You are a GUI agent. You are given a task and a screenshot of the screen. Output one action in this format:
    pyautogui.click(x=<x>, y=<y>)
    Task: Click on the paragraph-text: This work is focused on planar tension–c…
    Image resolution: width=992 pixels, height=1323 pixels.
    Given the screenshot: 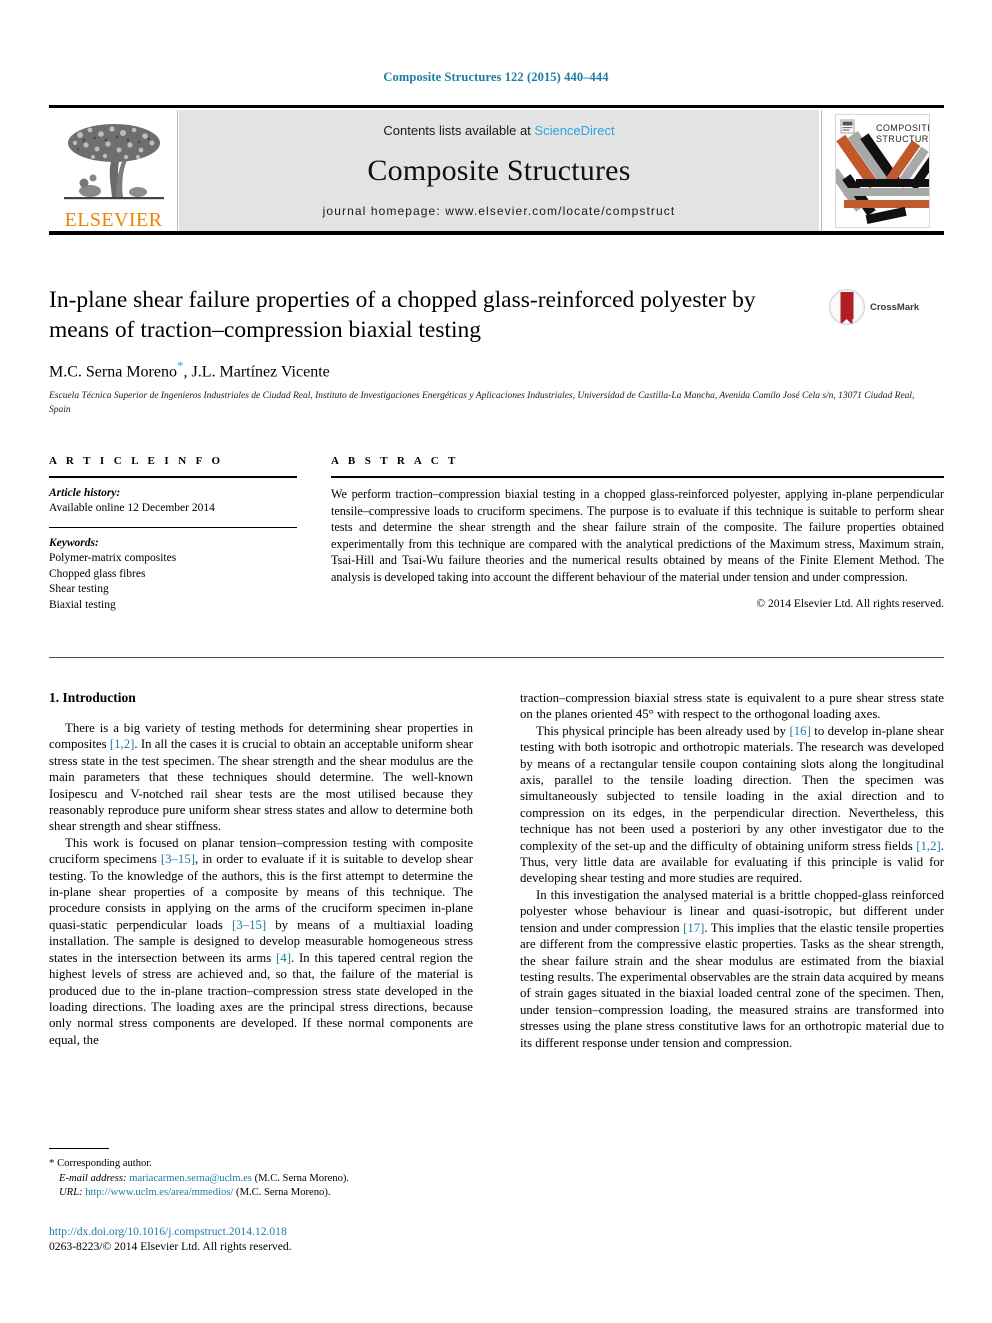 What is the action you would take?
    pyautogui.click(x=261, y=941)
    